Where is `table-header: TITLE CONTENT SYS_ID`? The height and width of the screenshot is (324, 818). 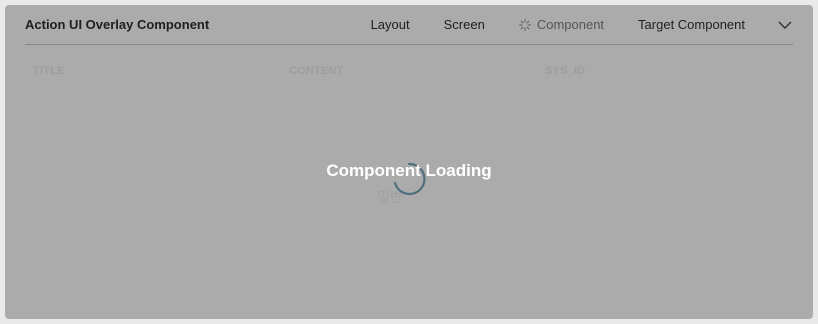
table-header: TITLE CONTENT SYS_ID is located at coordinates (413, 73).